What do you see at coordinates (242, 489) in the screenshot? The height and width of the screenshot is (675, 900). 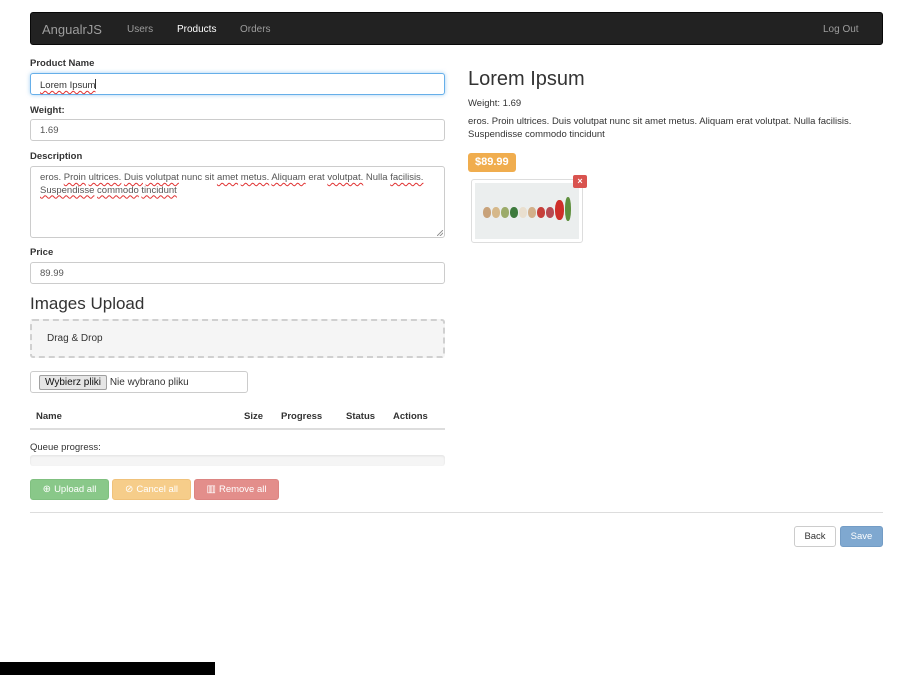 I see `remove-all-label: Remove all` at bounding box center [242, 489].